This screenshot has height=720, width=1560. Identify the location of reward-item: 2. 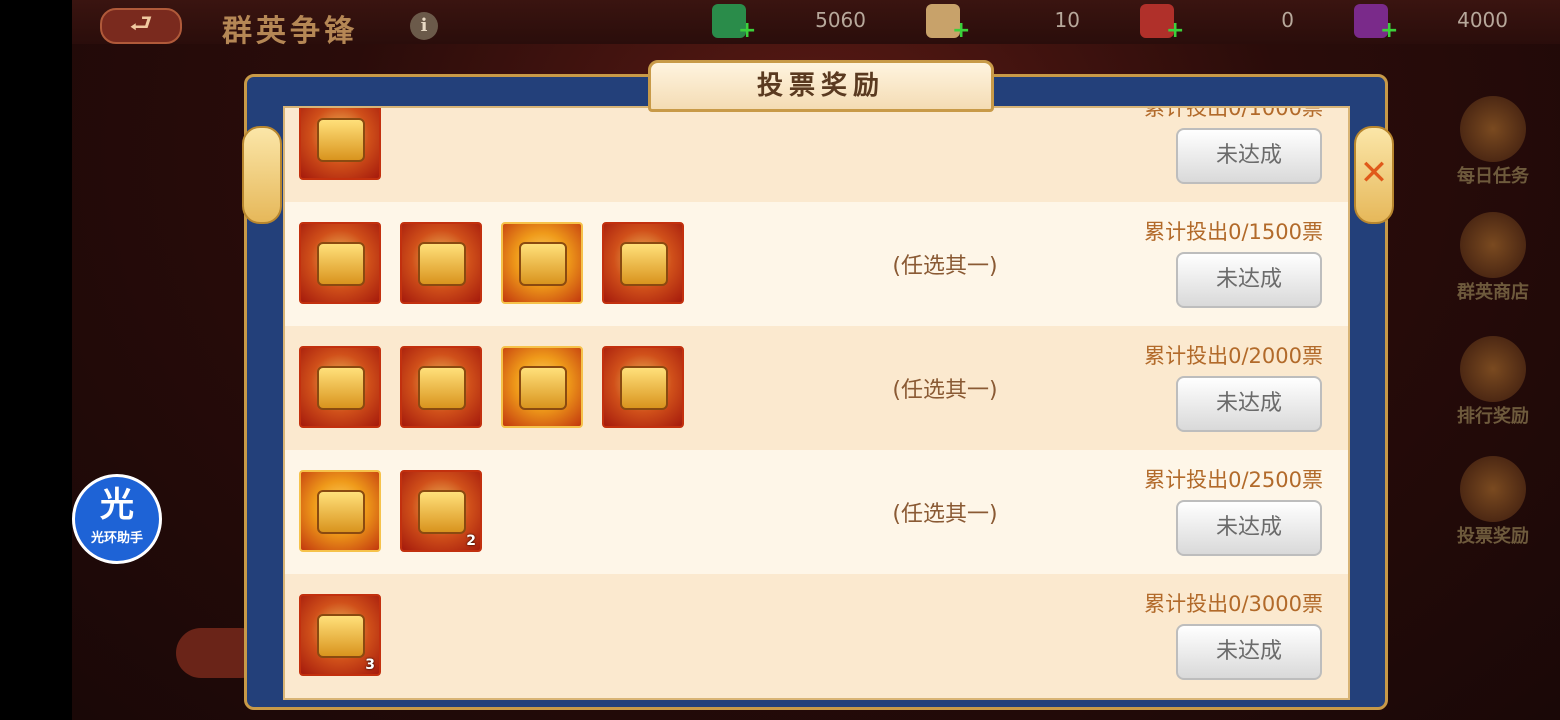
(441, 511).